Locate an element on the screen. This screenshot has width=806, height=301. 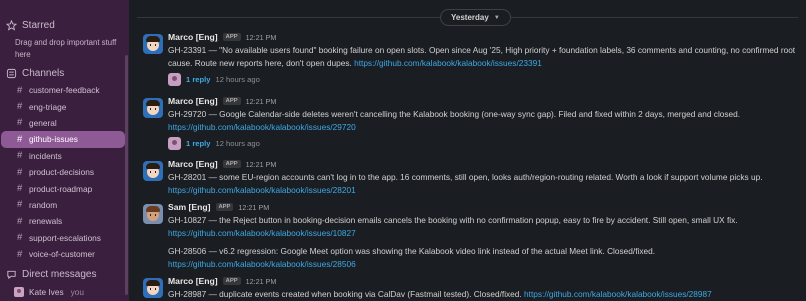
sidebar-item-github-issues: # github-issues is located at coordinates (63, 139).